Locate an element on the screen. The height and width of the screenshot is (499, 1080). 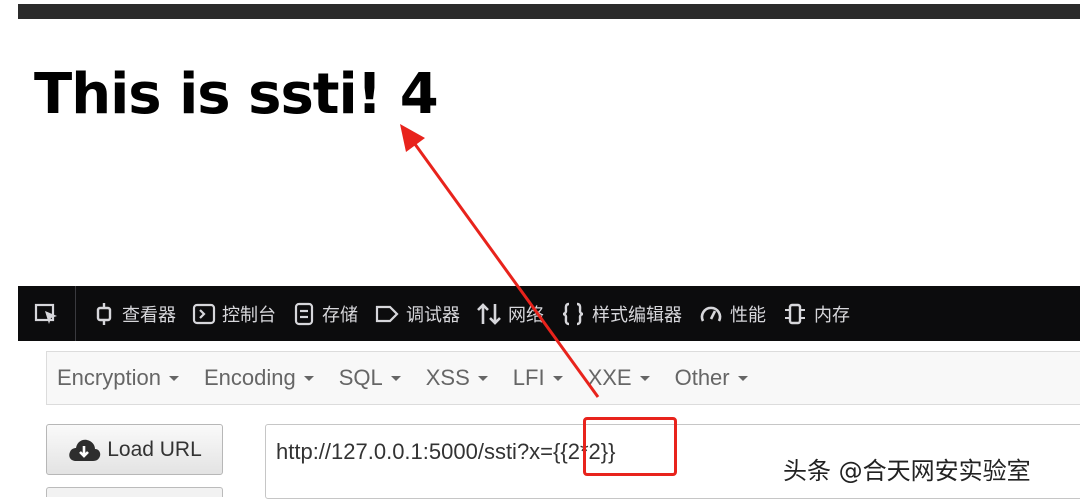
annotation-arrow is located at coordinates (500, 261).